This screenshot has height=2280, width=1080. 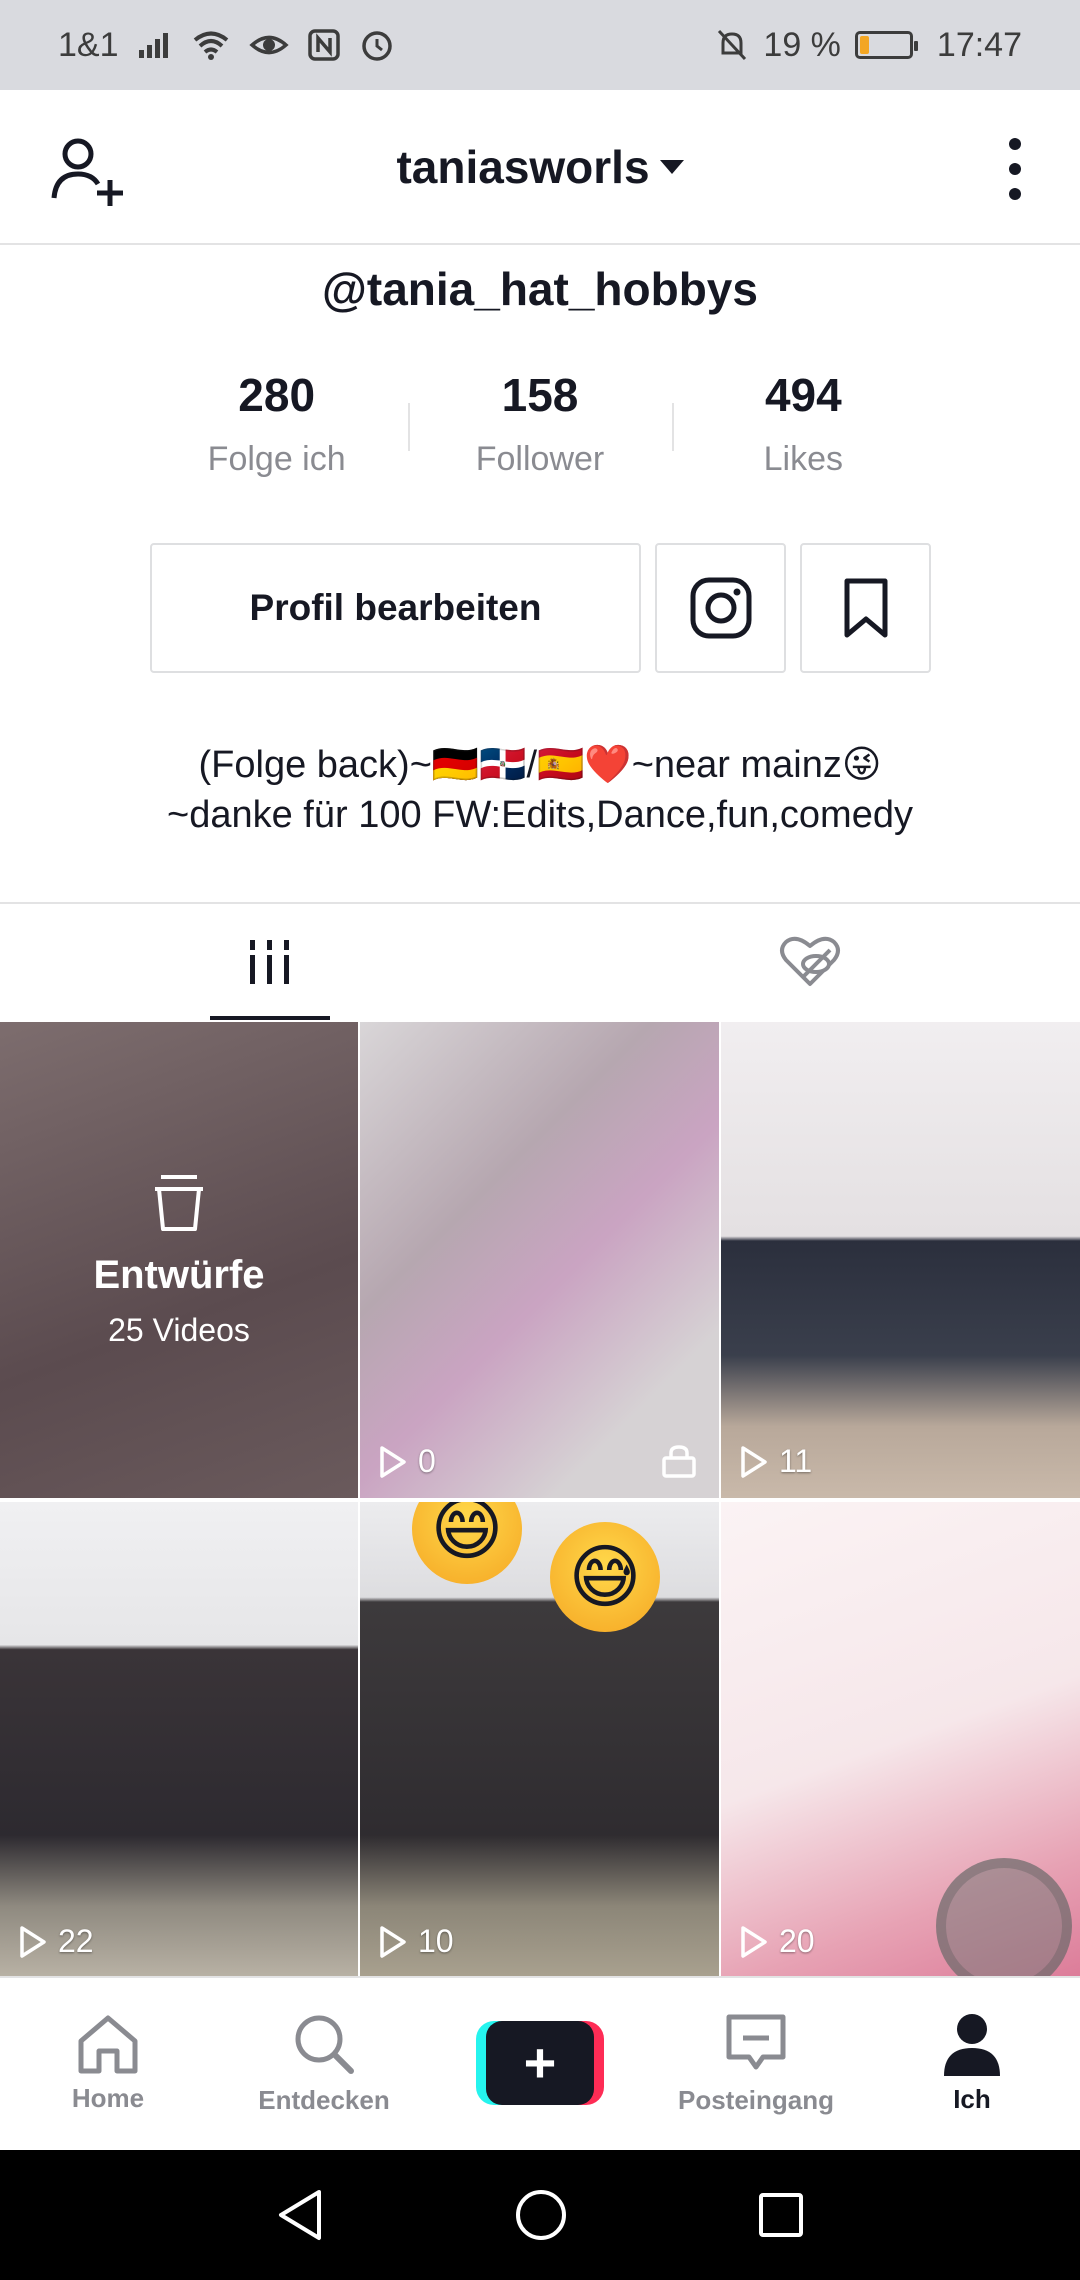 I want to click on instagram-icon, so click(x=720, y=608).